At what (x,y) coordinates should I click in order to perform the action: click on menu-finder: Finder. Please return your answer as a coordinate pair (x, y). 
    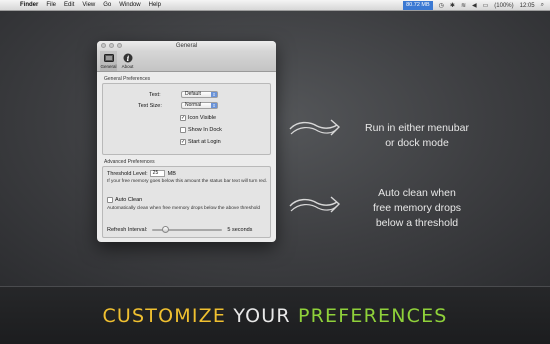
    Looking at the image, I should click on (29, 5).